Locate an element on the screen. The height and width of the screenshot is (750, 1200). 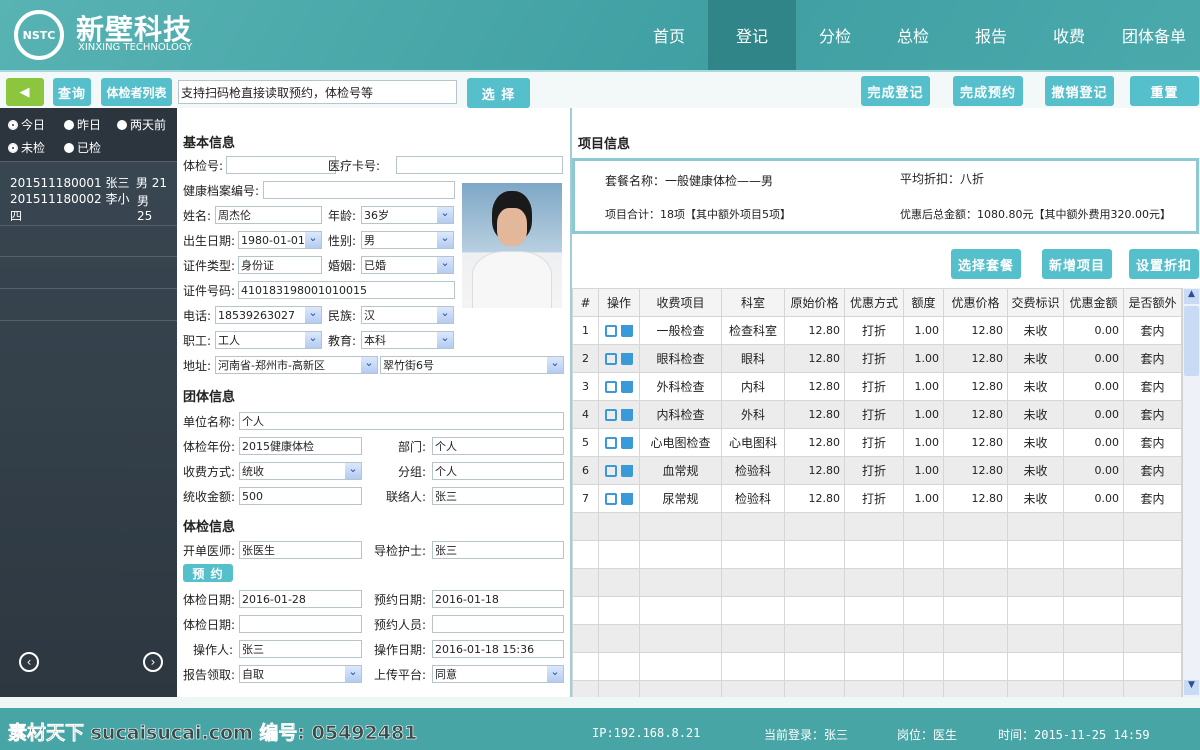
back-button: ◀ is located at coordinates (25, 92).